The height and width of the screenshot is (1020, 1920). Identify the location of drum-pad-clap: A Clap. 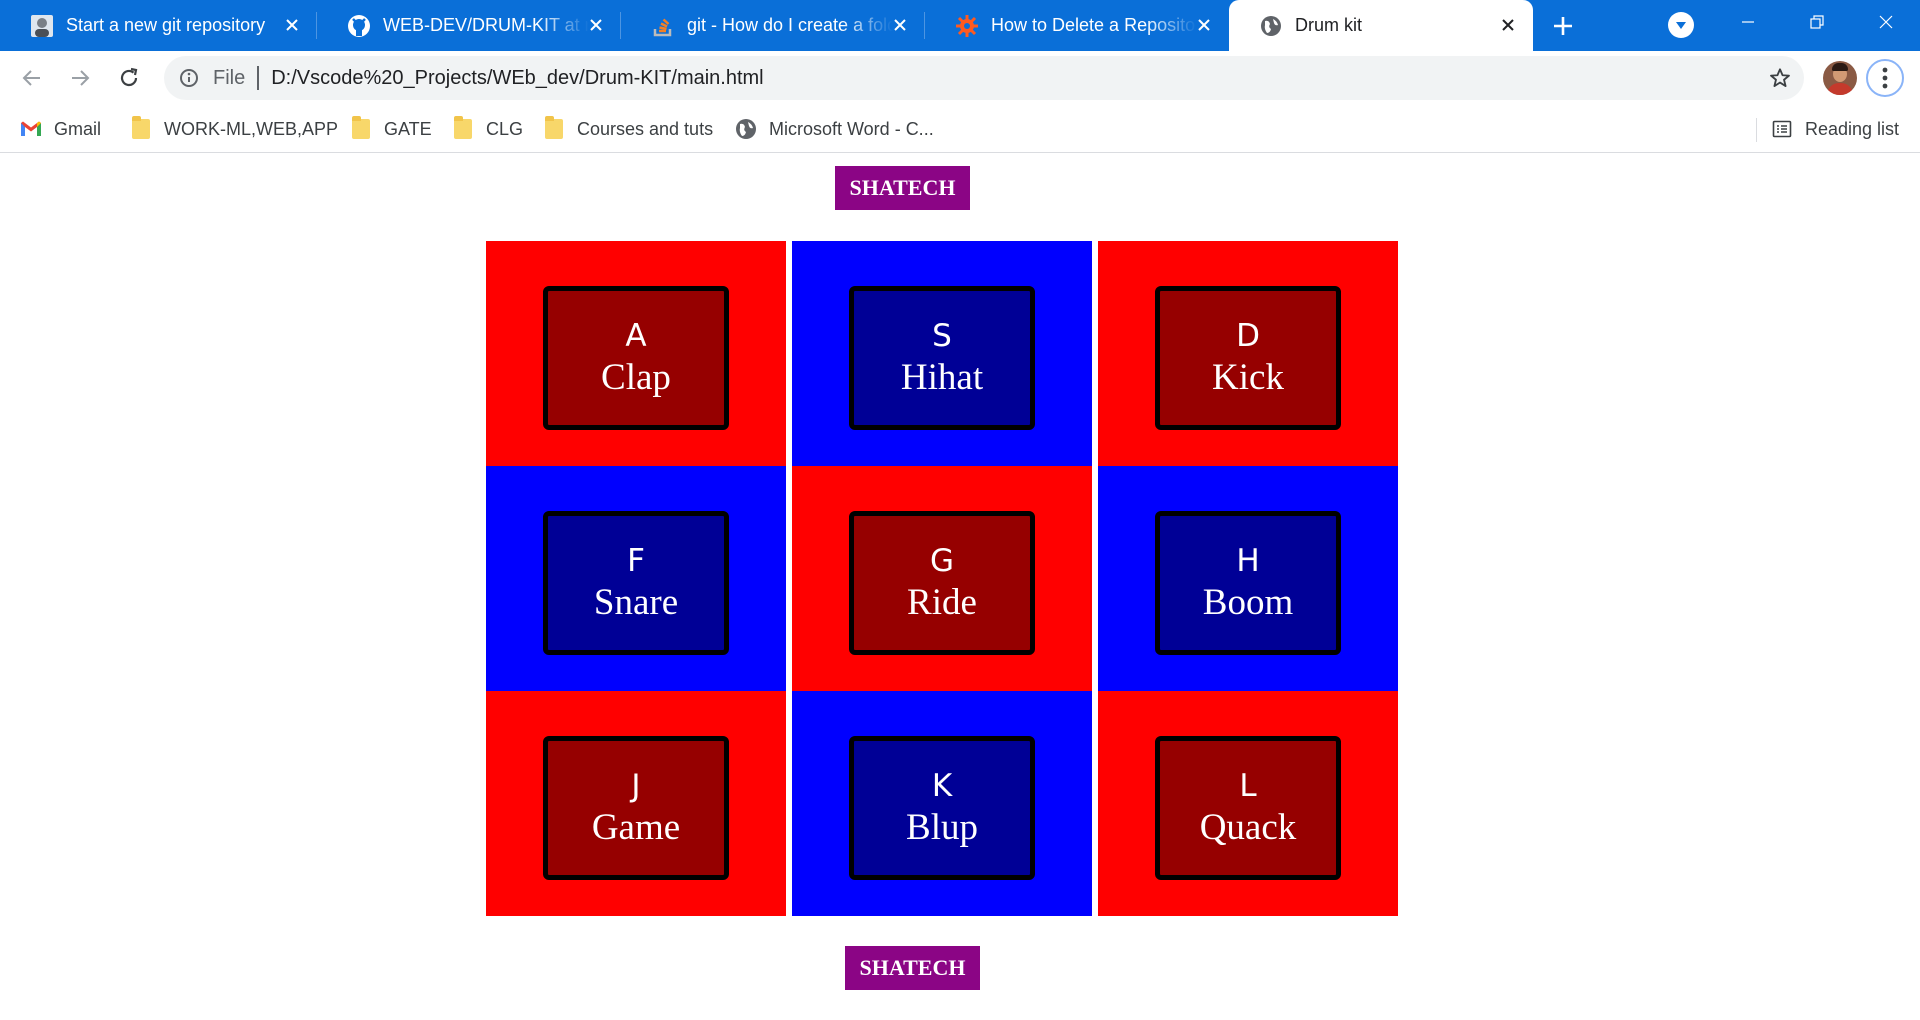
(636, 358).